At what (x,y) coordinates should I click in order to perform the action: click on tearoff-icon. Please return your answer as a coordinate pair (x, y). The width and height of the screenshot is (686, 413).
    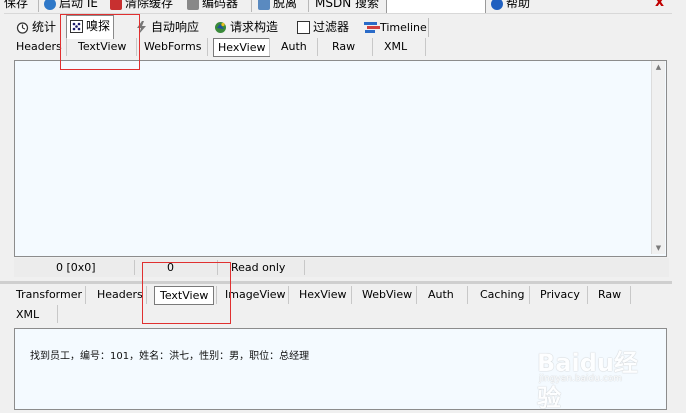
    Looking at the image, I should click on (264, 5).